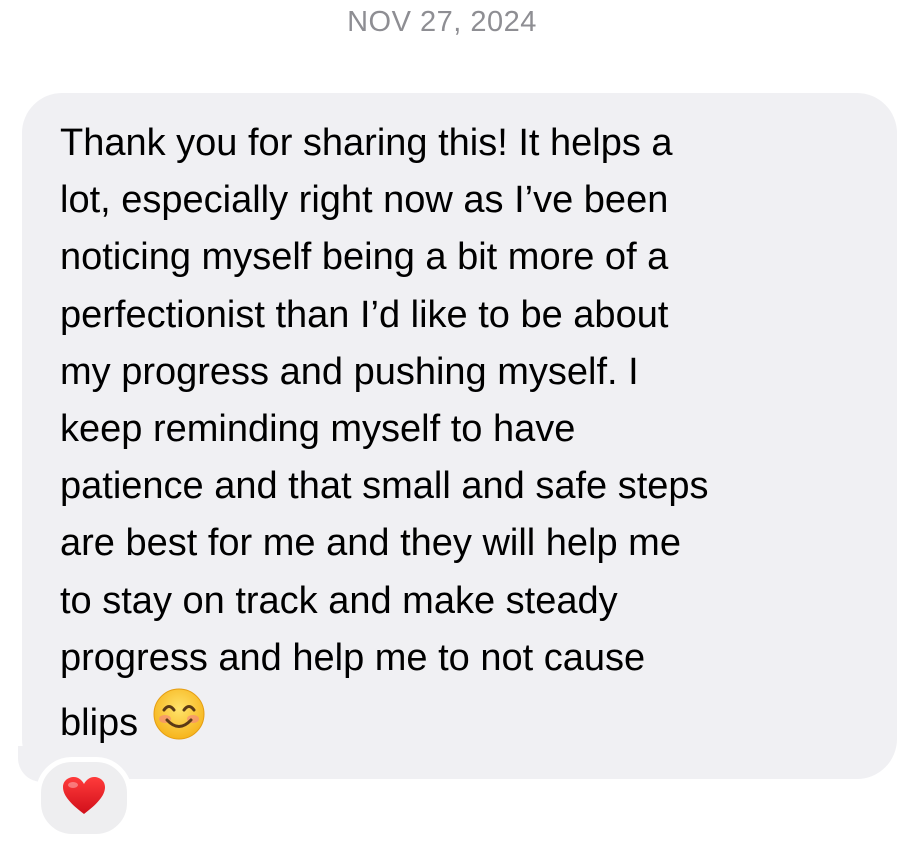 Image resolution: width=916 pixels, height=861 pixels. Describe the element at coordinates (179, 722) in the screenshot. I see `smiling-face-icon` at that location.